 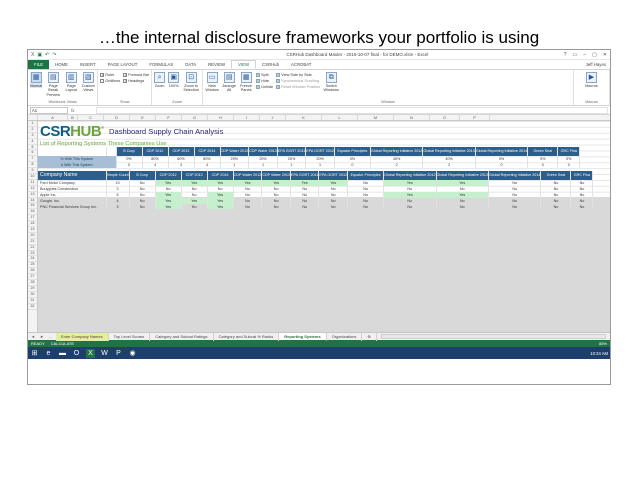 I want to click on powerpoint-icon: P, so click(x=118, y=353).